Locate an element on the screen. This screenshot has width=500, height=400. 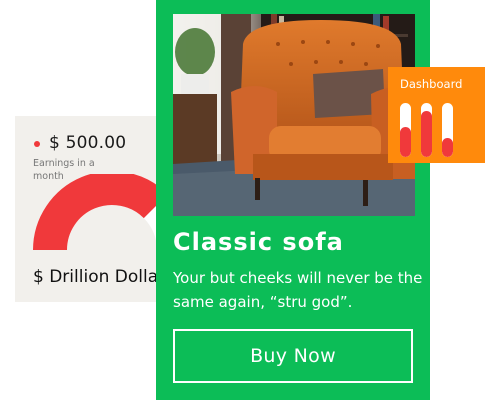
product-title: Classic sofa is located at coordinates (258, 242).